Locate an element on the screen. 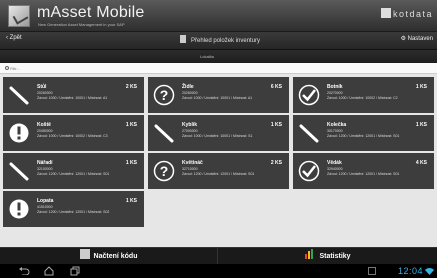 The height and width of the screenshot is (278, 437). brand-mark-icon is located at coordinates (385, 13).